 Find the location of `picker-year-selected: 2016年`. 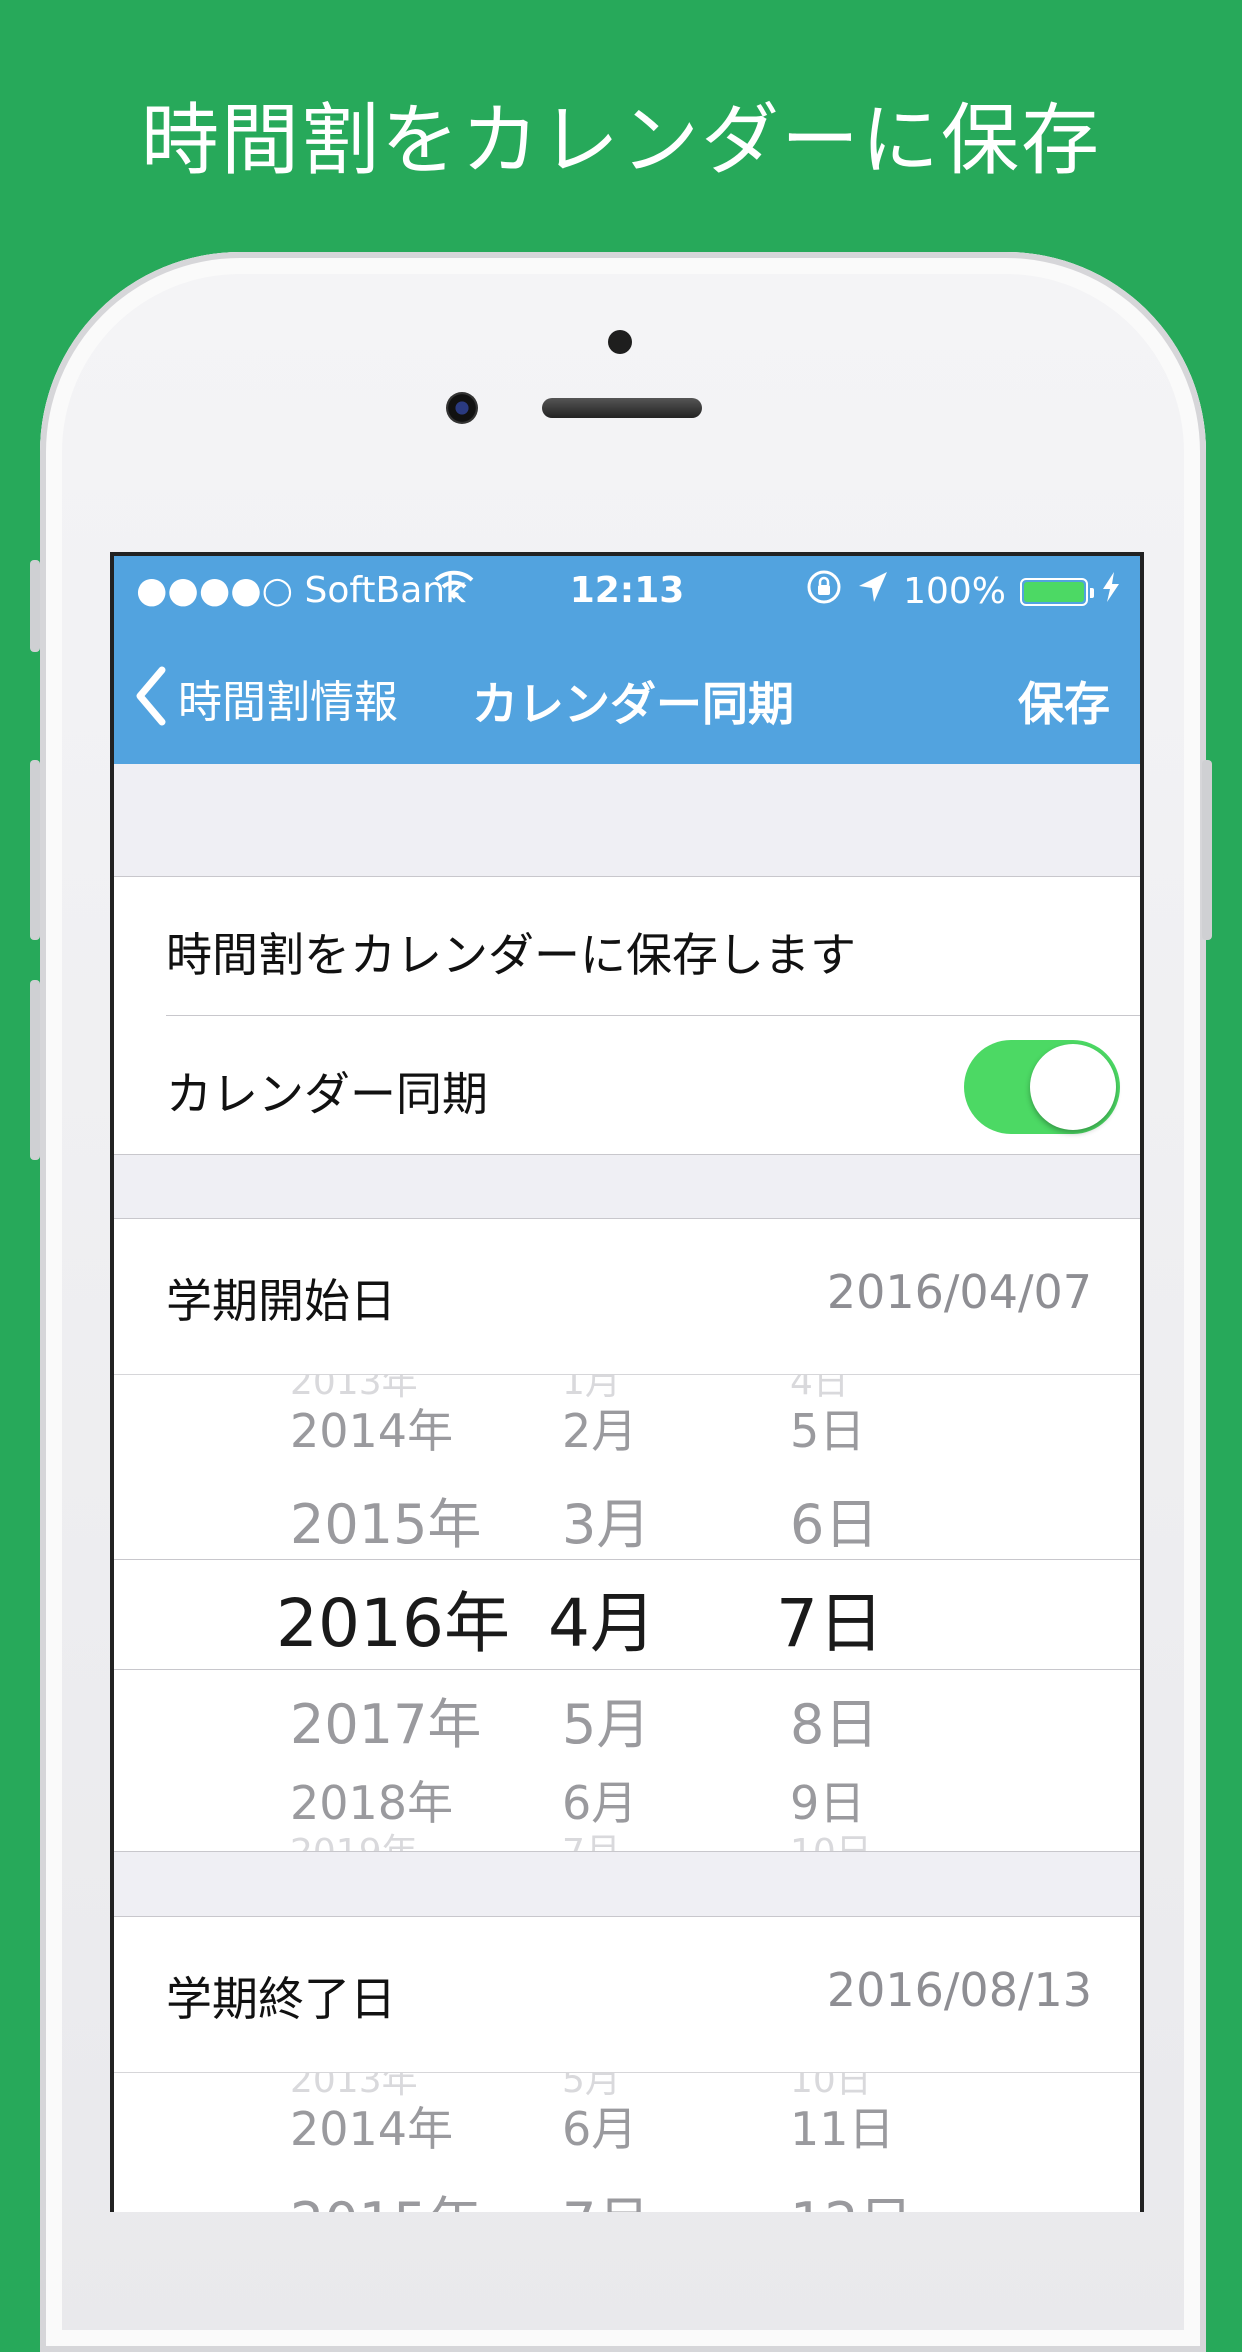

picker-year-selected: 2016年 is located at coordinates (393, 1618).